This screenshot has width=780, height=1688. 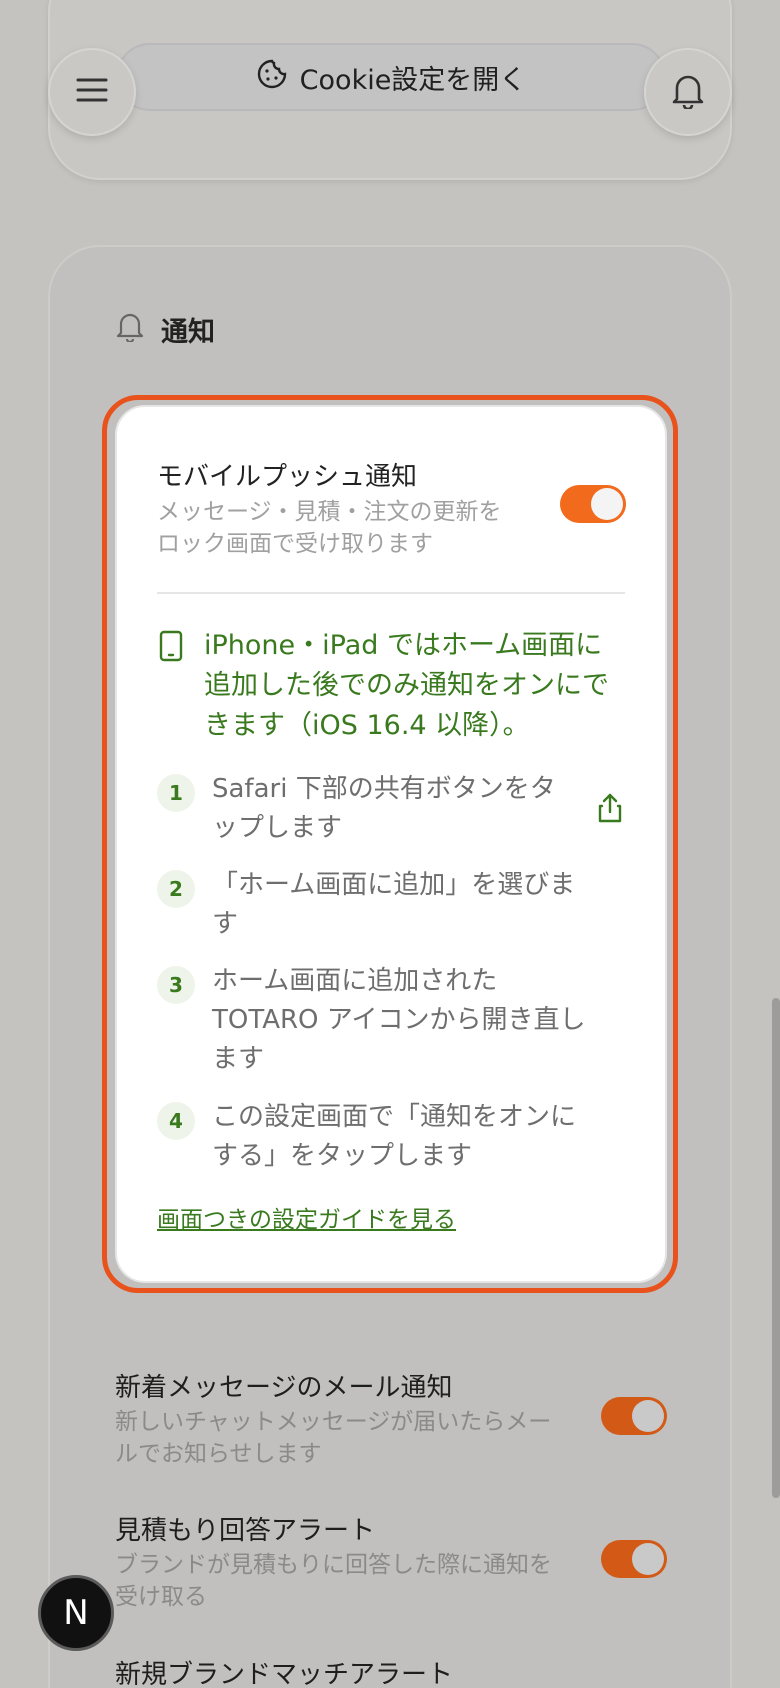 What do you see at coordinates (391, 593) in the screenshot?
I see `divider` at bounding box center [391, 593].